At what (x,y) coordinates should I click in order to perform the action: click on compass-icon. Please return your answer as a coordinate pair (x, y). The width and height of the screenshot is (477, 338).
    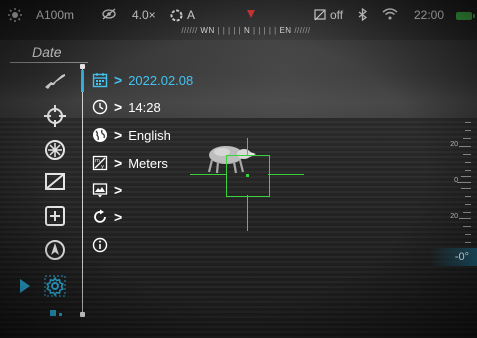
    Looking at the image, I should click on (55, 250).